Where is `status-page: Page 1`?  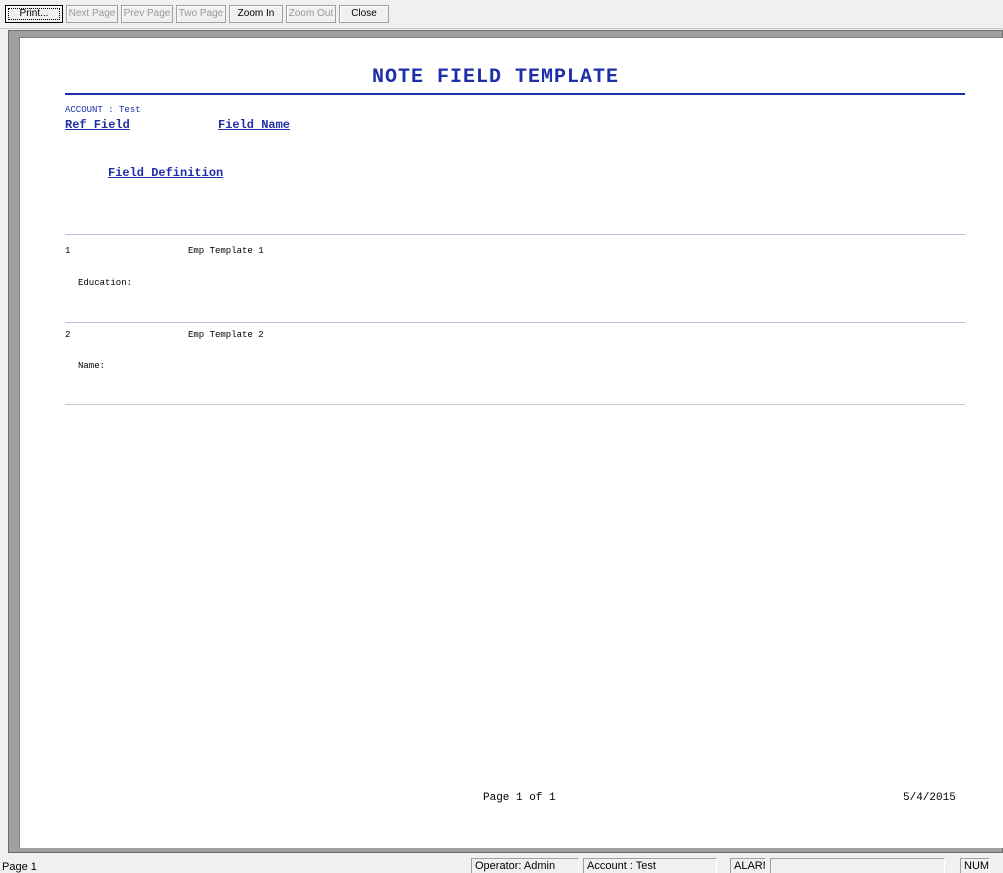 status-page: Page 1 is located at coordinates (19, 867).